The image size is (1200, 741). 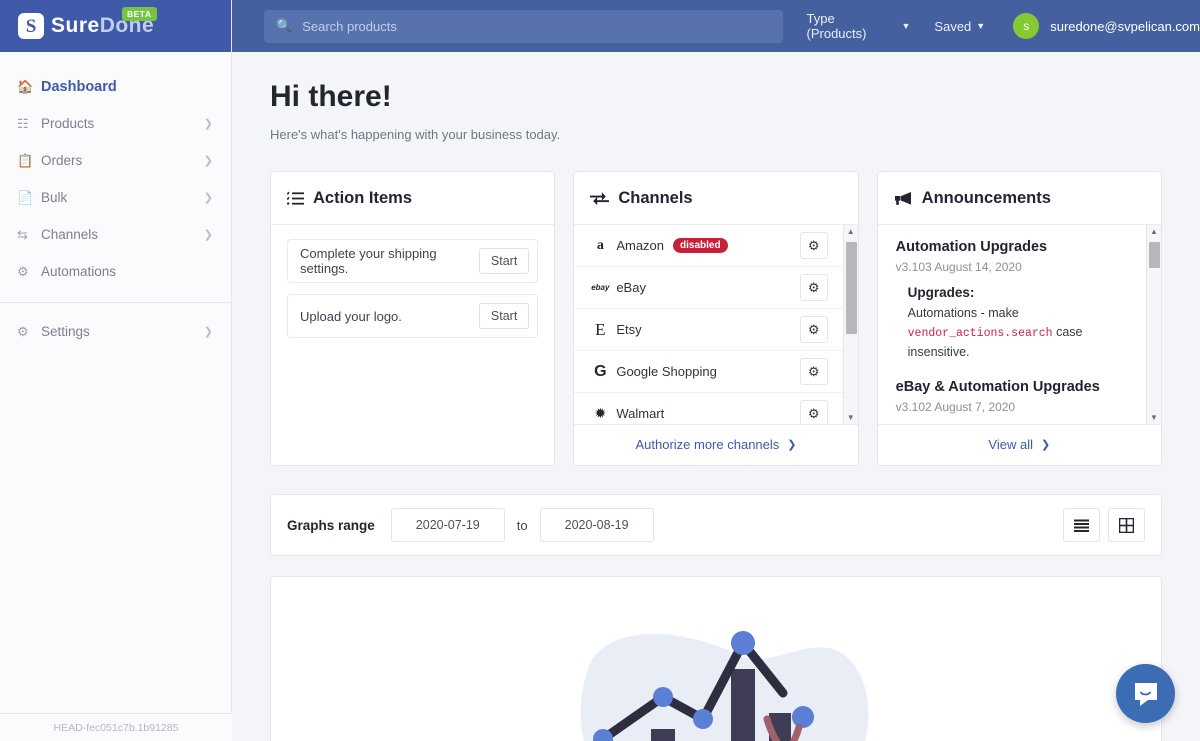 I want to click on channels-header: Channels, so click(x=716, y=198).